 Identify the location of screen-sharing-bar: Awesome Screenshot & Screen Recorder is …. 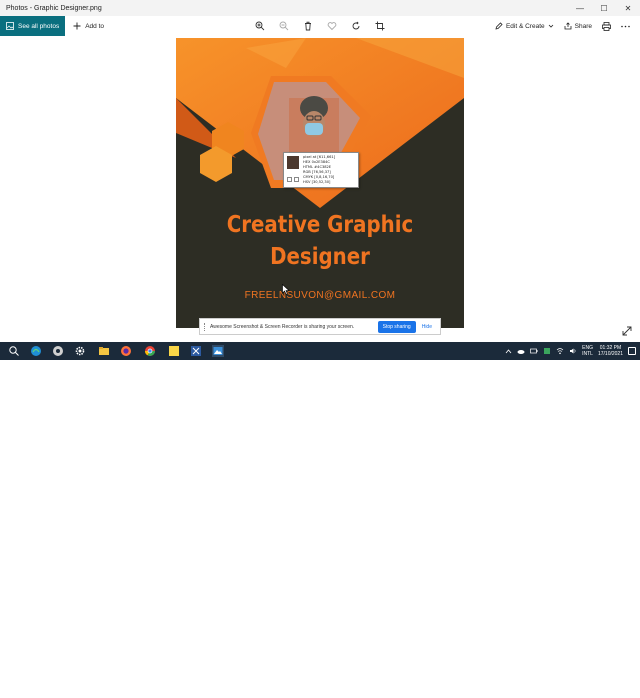
(320, 326).